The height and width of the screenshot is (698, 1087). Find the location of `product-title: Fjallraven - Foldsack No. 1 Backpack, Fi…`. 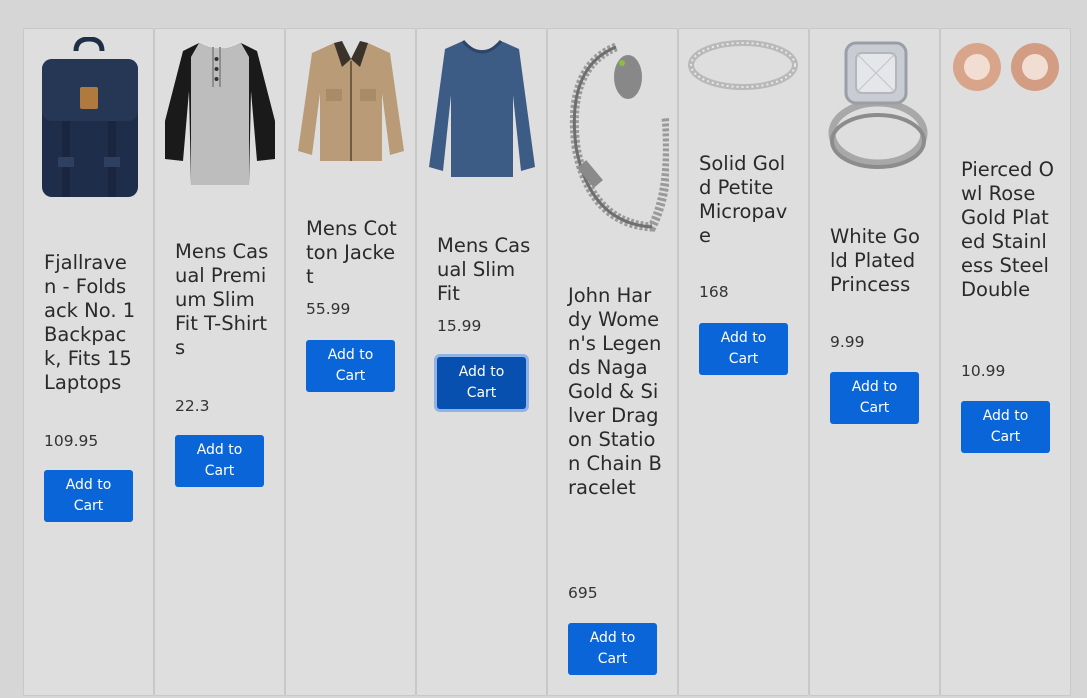

product-title: Fjallraven - Foldsack No. 1 Backpack, Fi… is located at coordinates (90, 322).